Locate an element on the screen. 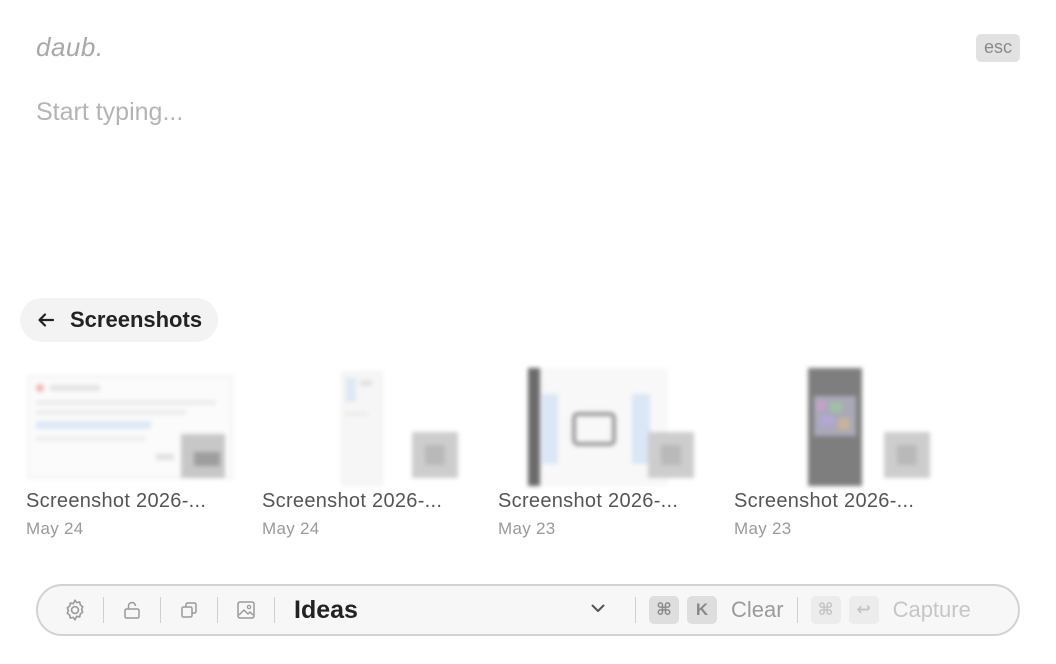 This screenshot has width=1056, height=664. return-key-badge: ↩ is located at coordinates (863, 610).